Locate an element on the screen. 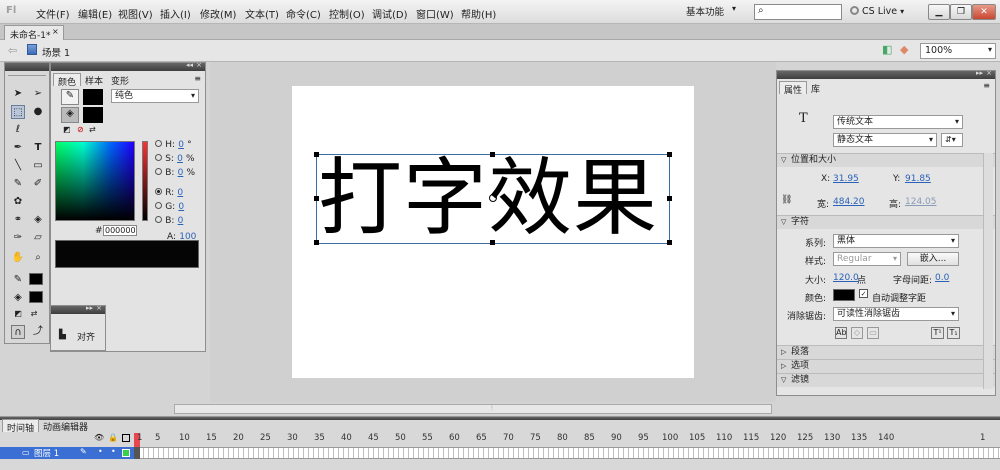 Image resolution: width=1000 pixels, height=470 pixels. b-value: 0 is located at coordinates (181, 173).